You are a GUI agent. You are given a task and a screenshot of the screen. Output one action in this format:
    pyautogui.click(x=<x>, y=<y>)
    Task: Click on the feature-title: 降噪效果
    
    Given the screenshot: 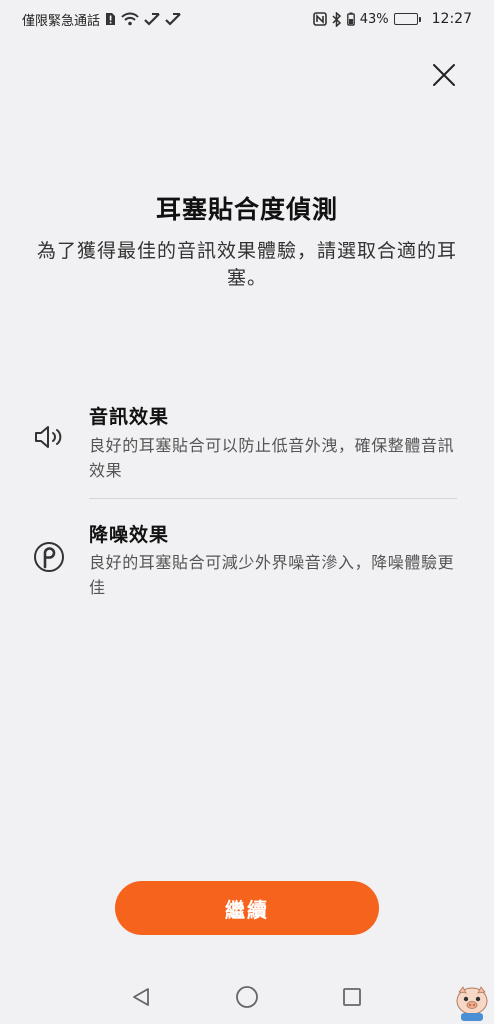 What is the action you would take?
    pyautogui.click(x=129, y=535)
    